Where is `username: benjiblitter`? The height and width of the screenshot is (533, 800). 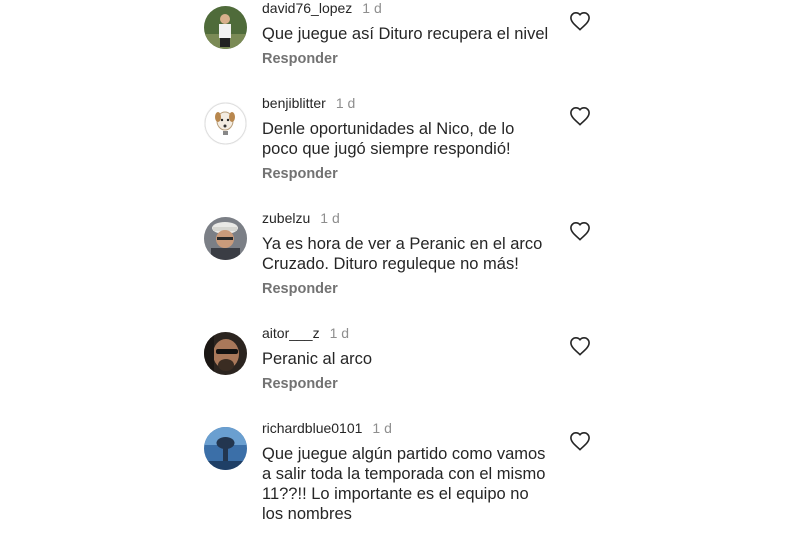
username: benjiblitter is located at coordinates (294, 103).